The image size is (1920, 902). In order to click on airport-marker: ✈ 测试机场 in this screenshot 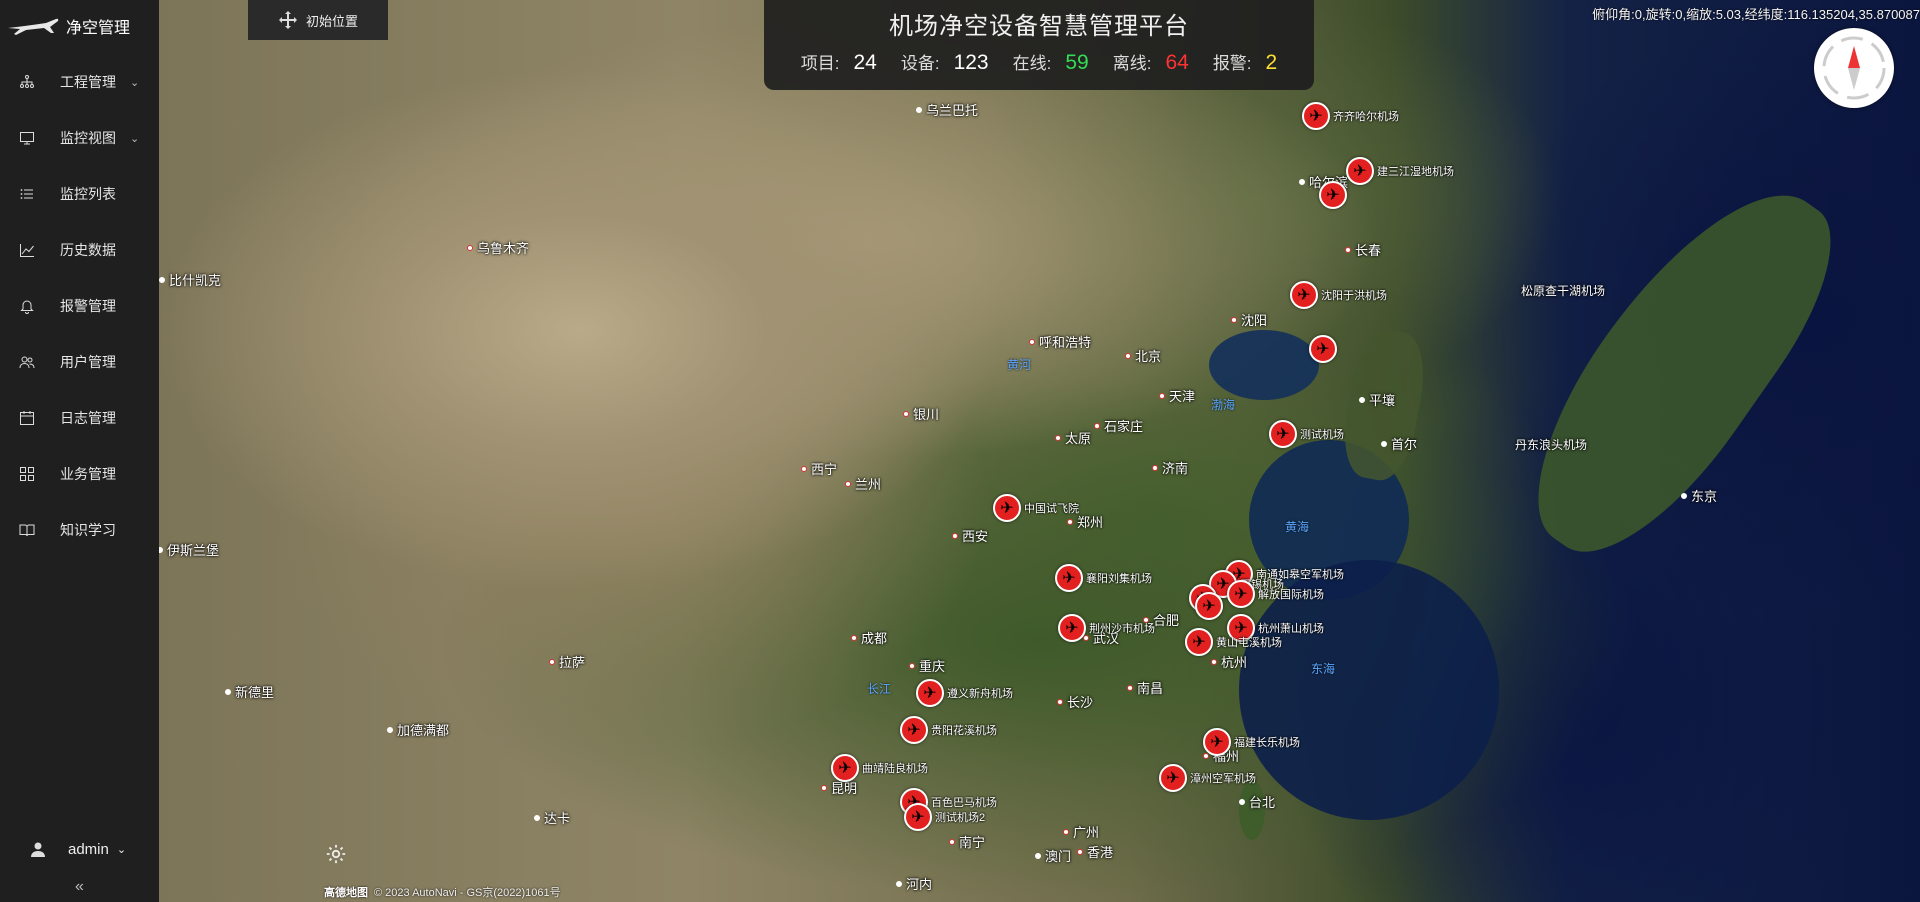, I will do `click(1306, 434)`.